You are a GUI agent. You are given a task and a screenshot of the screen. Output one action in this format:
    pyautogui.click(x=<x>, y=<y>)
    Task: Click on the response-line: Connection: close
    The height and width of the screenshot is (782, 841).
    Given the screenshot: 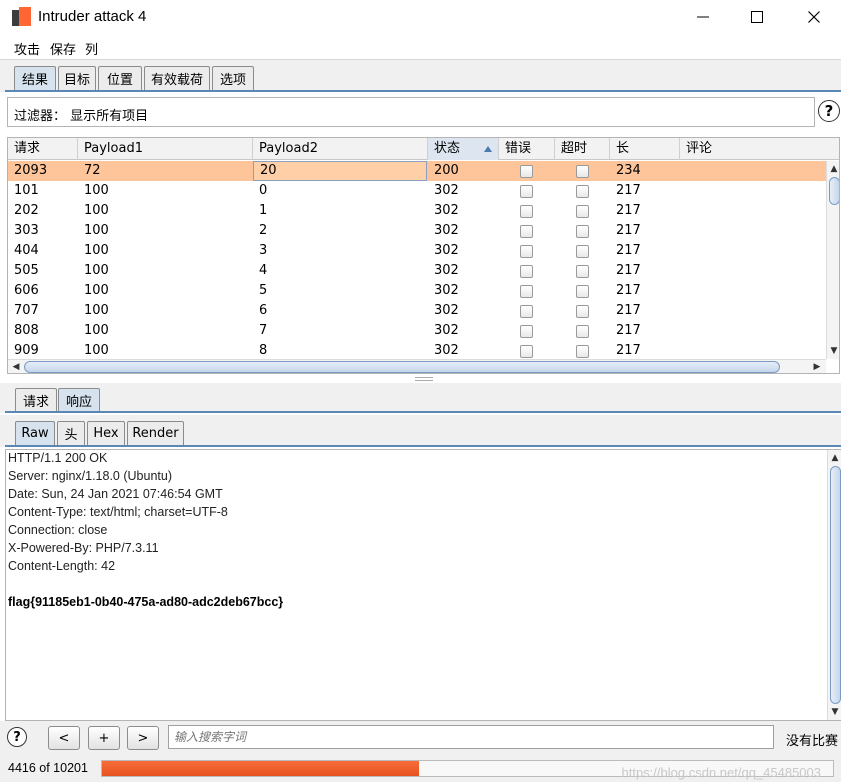 What is the action you would take?
    pyautogui.click(x=58, y=530)
    